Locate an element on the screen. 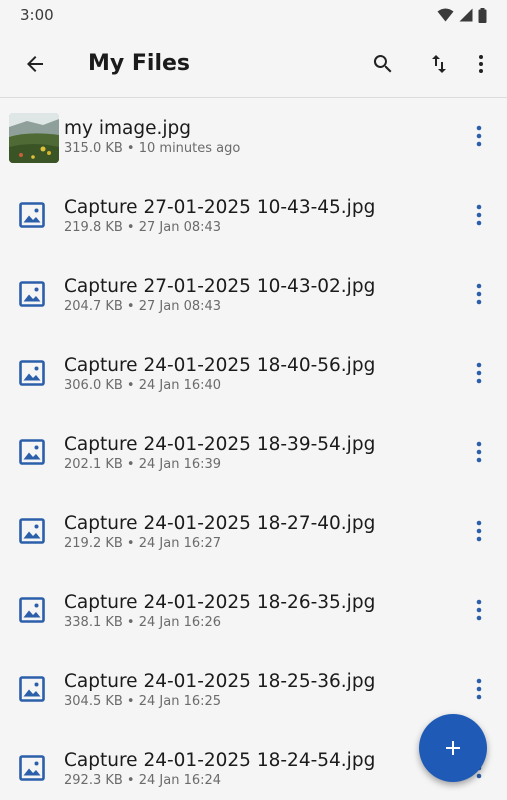 Image resolution: width=507 pixels, height=800 pixels. wifi-icon is located at coordinates (445, 15).